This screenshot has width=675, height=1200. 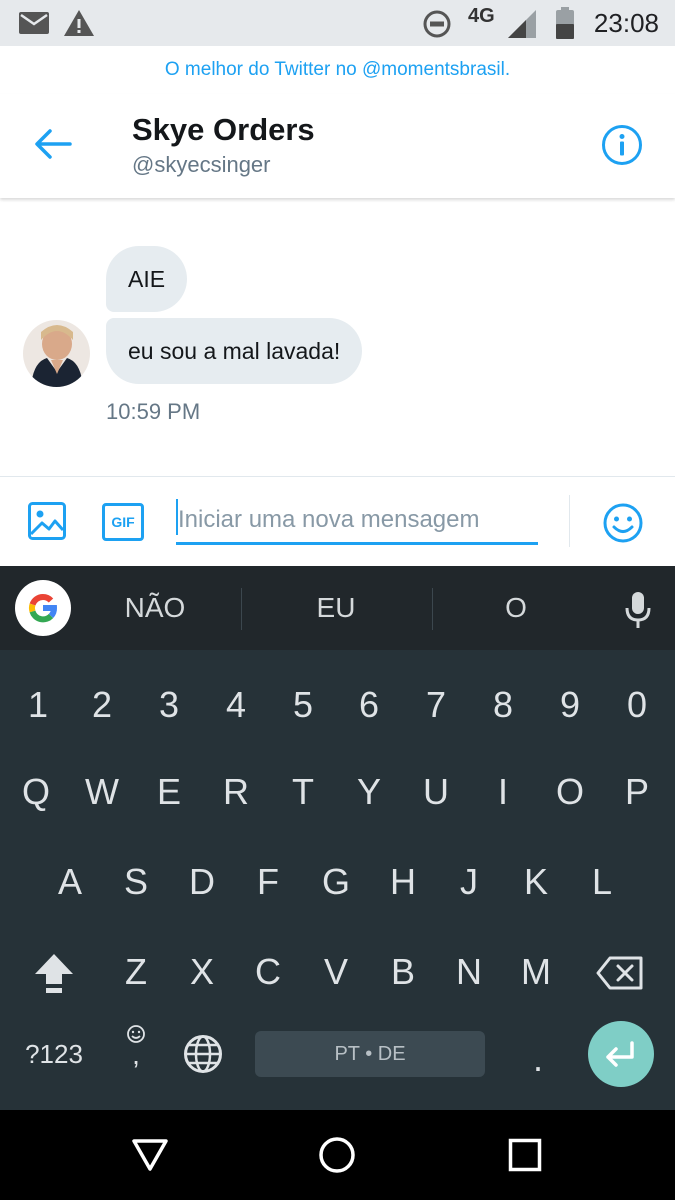 I want to click on key-o: O, so click(x=570, y=792).